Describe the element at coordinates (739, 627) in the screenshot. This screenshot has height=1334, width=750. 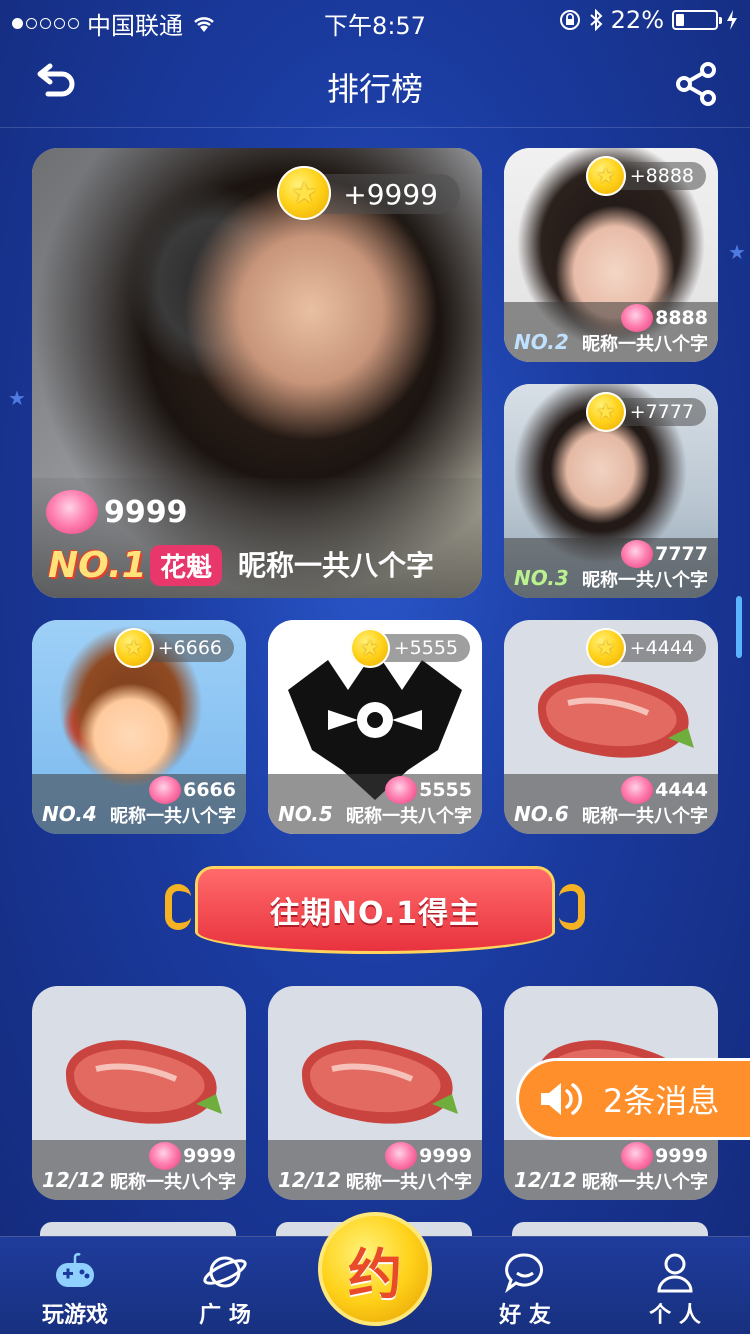
I see `scrollbar` at that location.